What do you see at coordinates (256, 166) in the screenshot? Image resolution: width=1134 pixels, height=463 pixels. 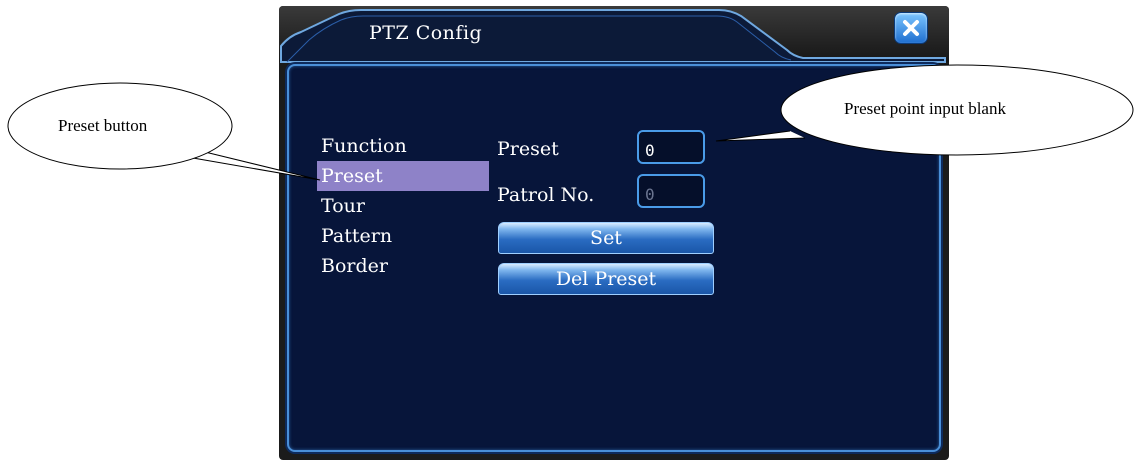 I see `callout-pointer-left` at bounding box center [256, 166].